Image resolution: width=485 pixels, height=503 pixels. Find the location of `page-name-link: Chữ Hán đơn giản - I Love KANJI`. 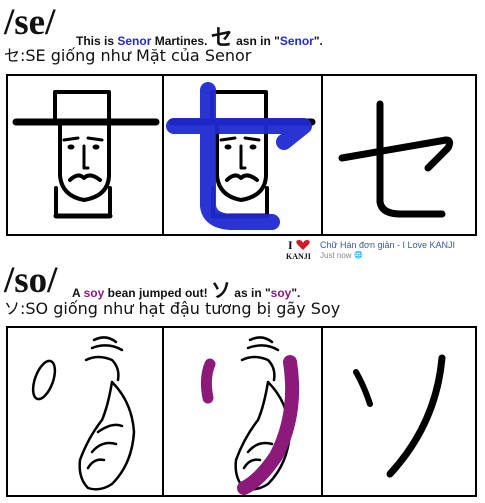

page-name-link: Chữ Hán đơn giản - I Love KANJI is located at coordinates (387, 245).